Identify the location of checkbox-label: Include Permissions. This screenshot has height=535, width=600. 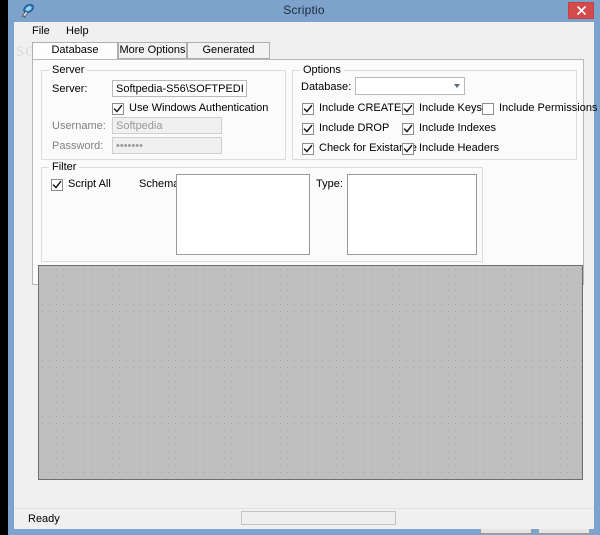
(548, 108).